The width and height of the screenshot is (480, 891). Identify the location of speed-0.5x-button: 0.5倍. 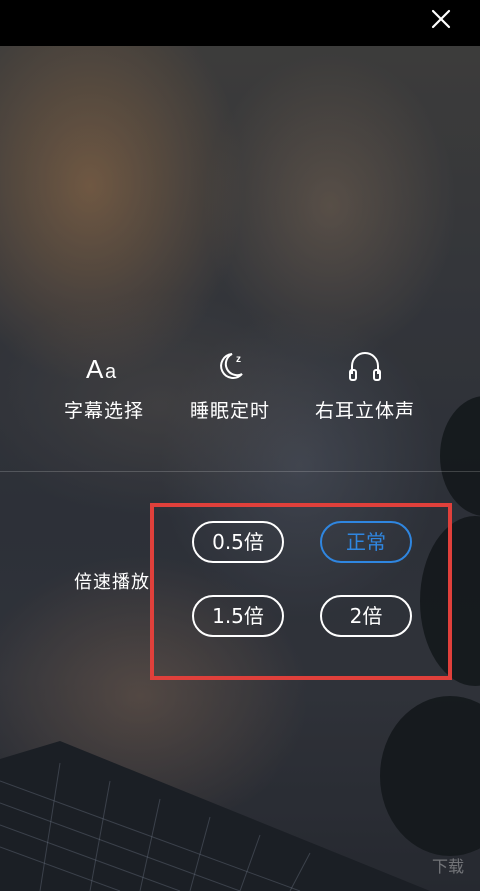
(238, 542).